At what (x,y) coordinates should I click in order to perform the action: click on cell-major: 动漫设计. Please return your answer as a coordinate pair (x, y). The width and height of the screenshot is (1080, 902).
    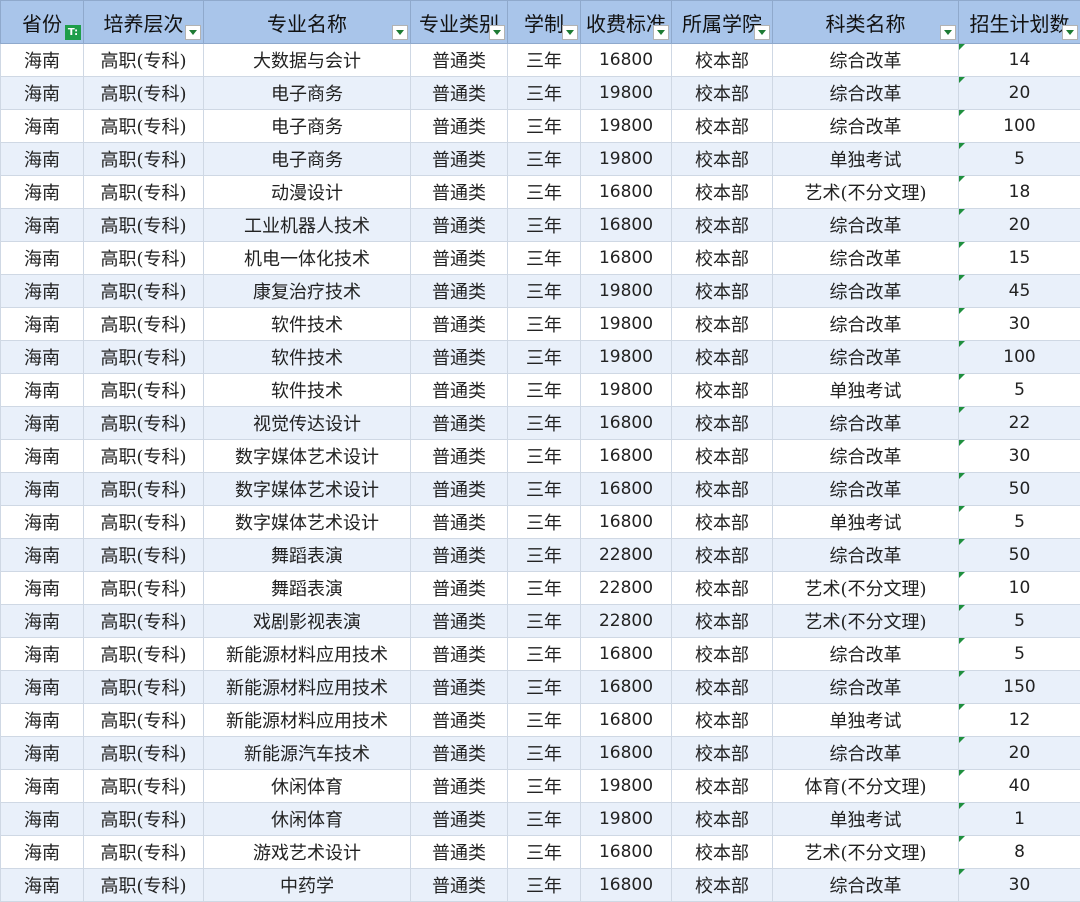
    Looking at the image, I should click on (307, 192).